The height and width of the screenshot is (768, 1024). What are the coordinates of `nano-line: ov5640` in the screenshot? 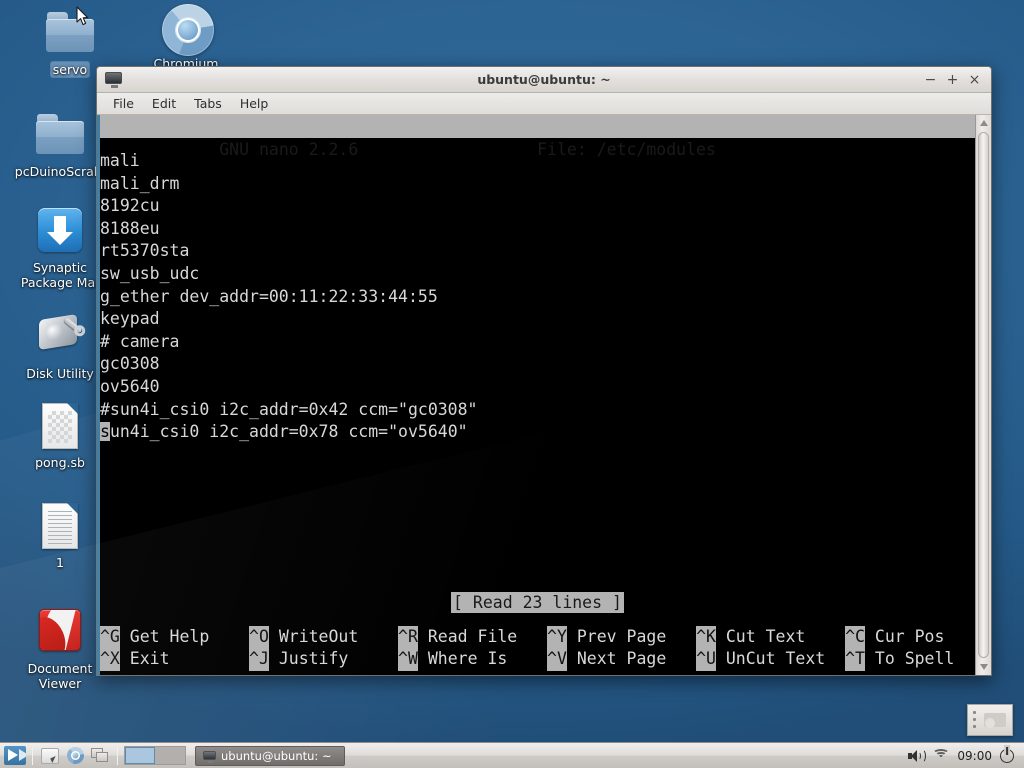 It's located at (130, 386).